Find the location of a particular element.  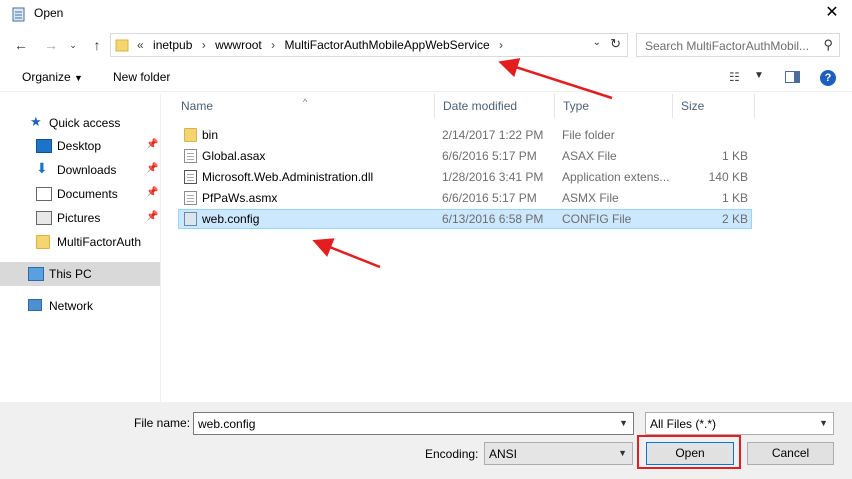

cancel-button: Cancel is located at coordinates (790, 453).